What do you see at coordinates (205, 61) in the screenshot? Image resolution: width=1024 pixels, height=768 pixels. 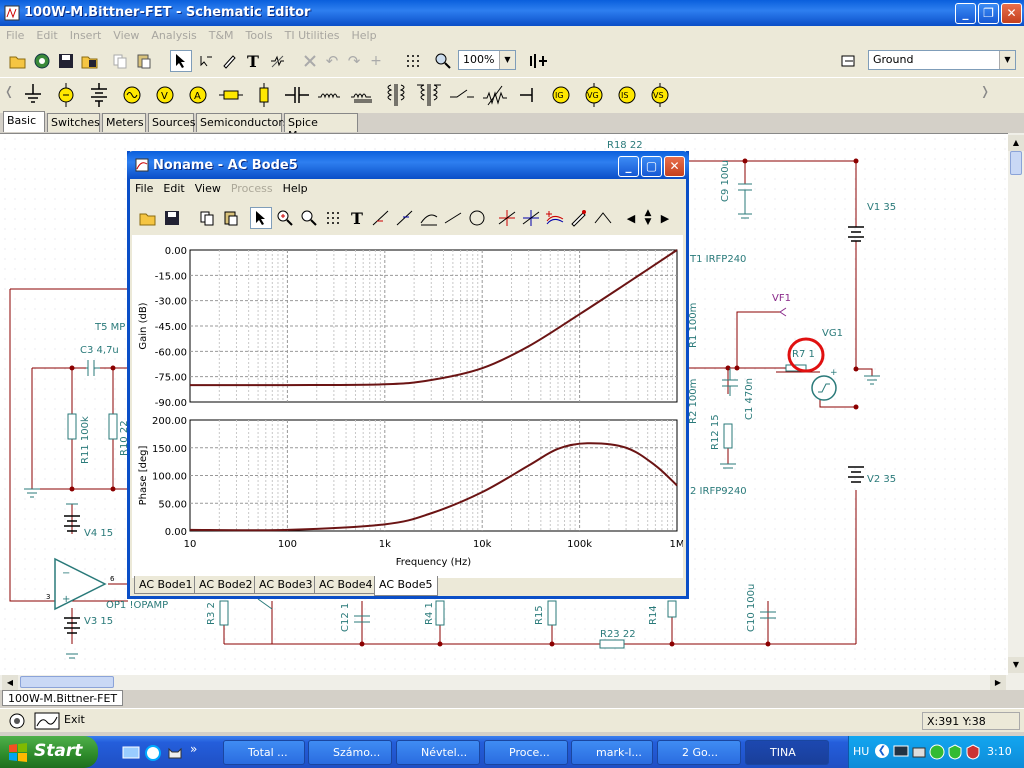 I see `wire-select-button` at bounding box center [205, 61].